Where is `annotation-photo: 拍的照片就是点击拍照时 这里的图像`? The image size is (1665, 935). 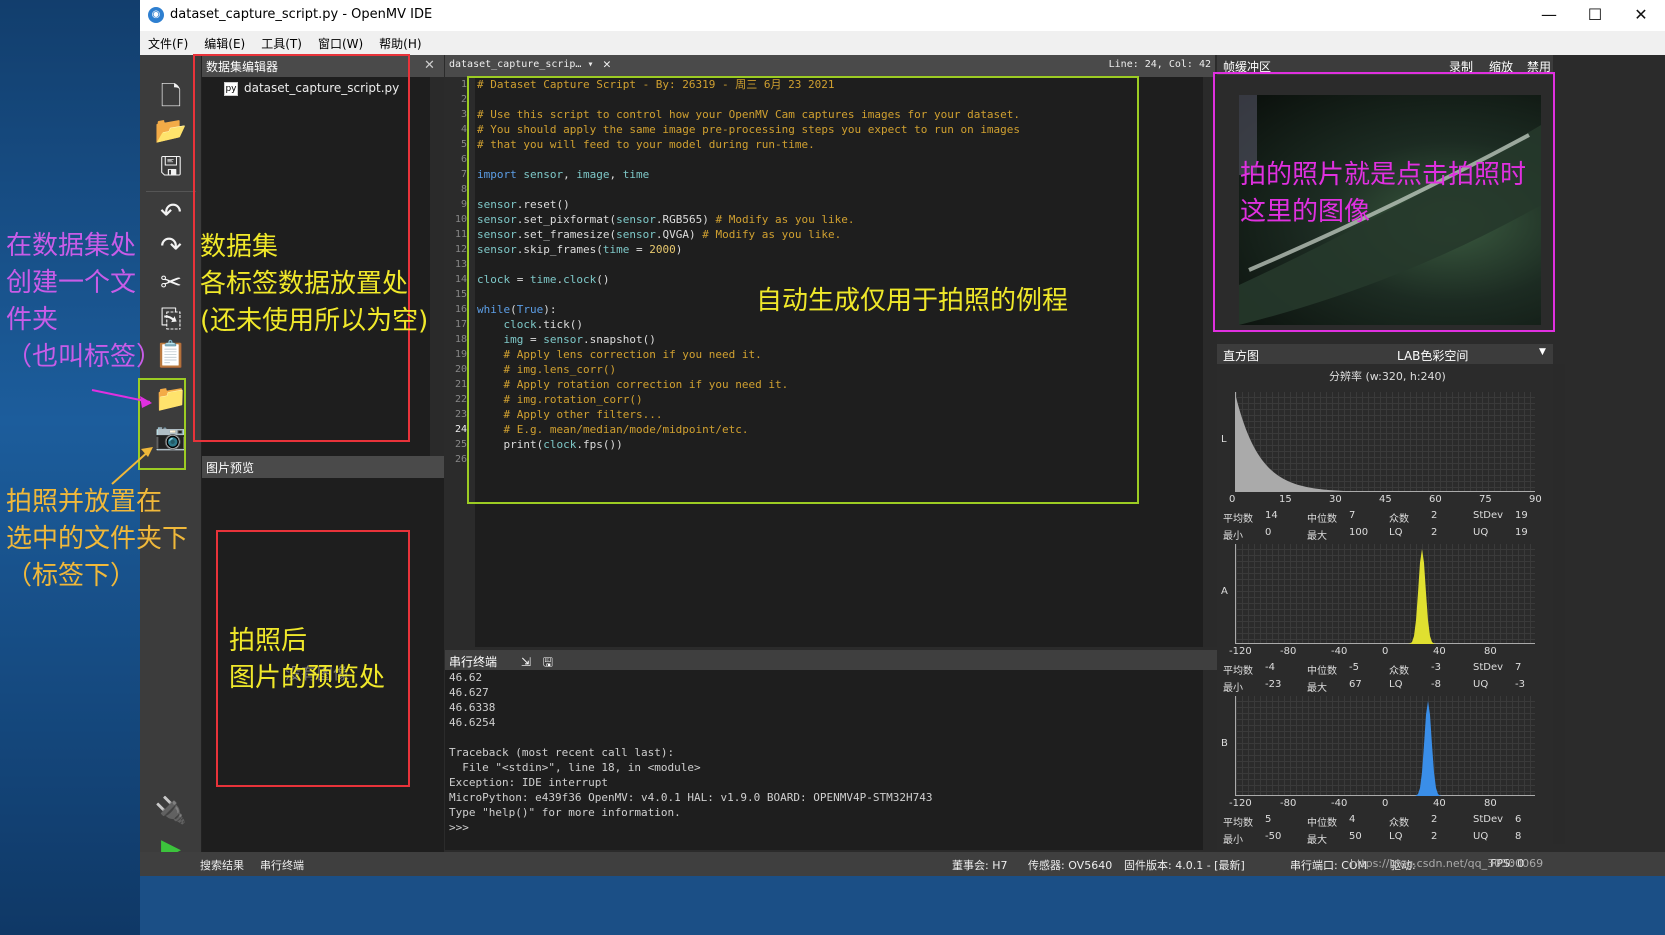 annotation-photo: 拍的照片就是点击拍照时 这里的图像 is located at coordinates (1383, 193).